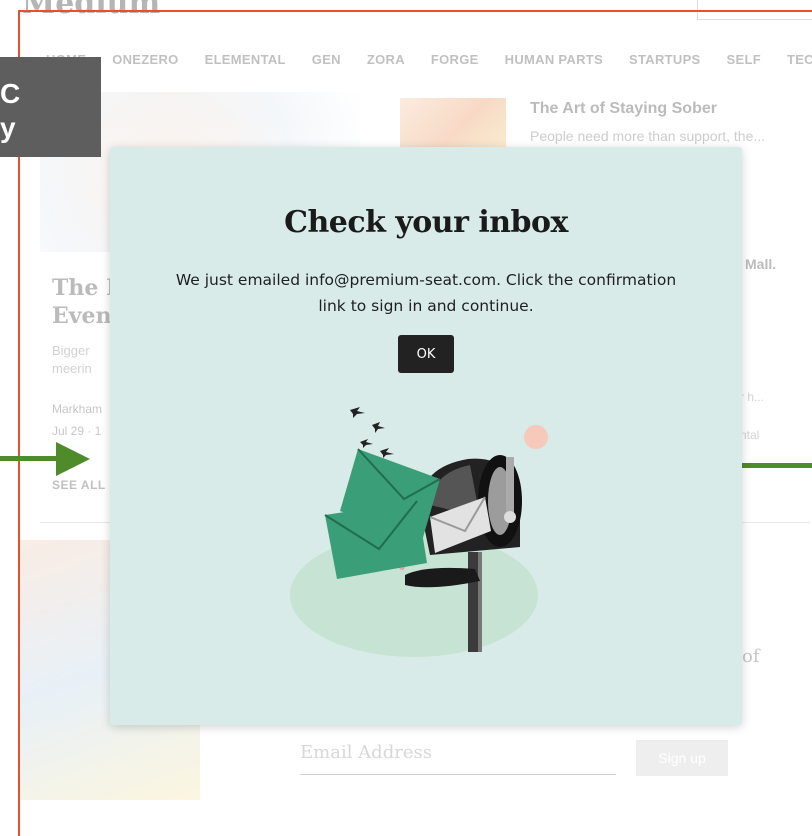  Describe the element at coordinates (799, 59) in the screenshot. I see `nav-item: TECH` at that location.